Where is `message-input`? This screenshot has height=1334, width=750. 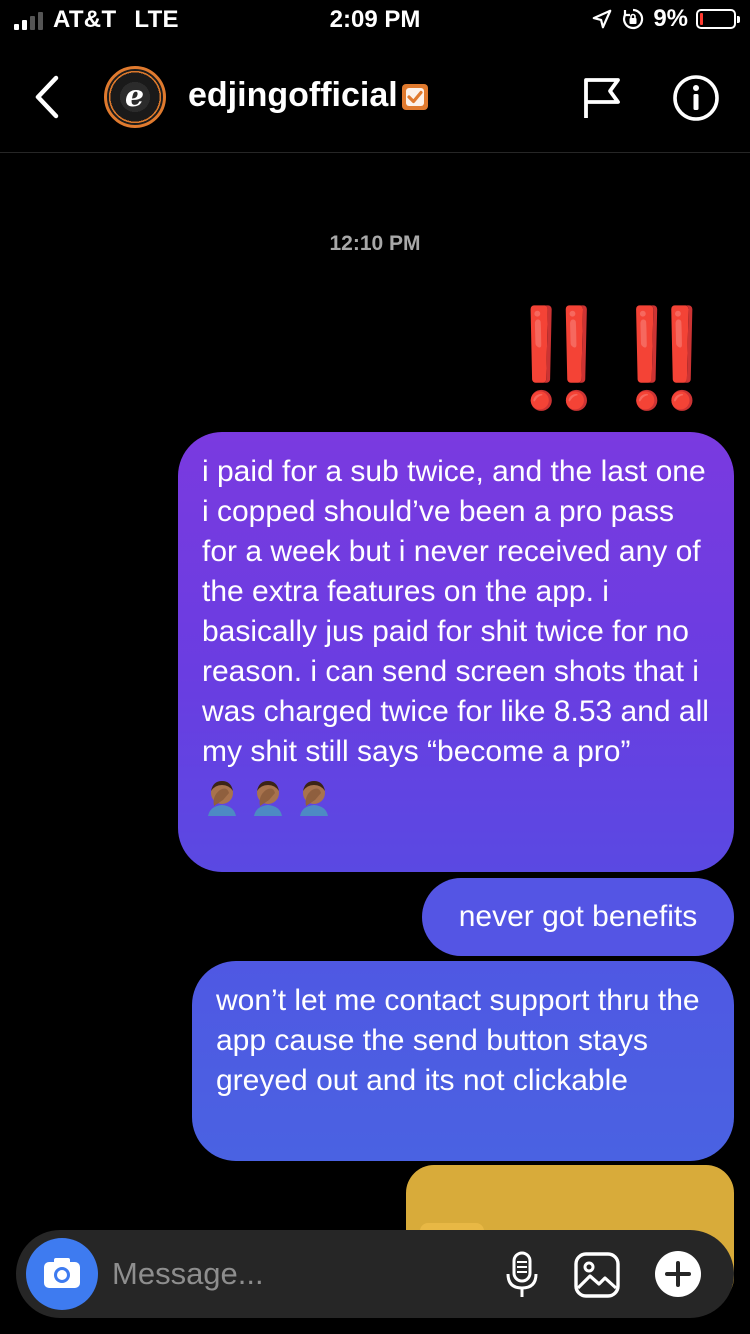 message-input is located at coordinates (302, 1274).